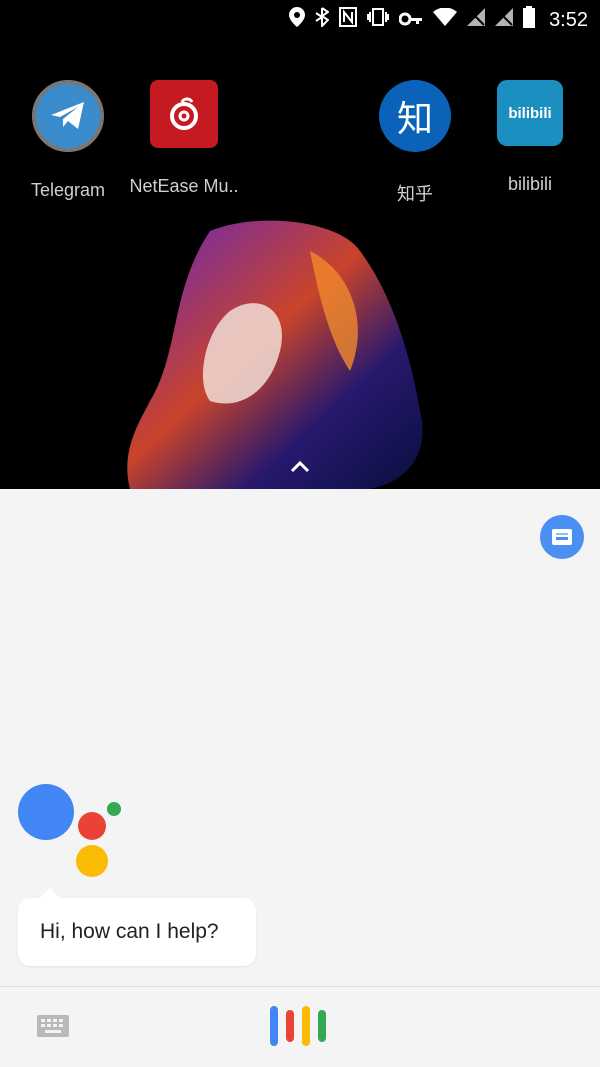  Describe the element at coordinates (275, 354) in the screenshot. I see `wallpaper-art` at that location.